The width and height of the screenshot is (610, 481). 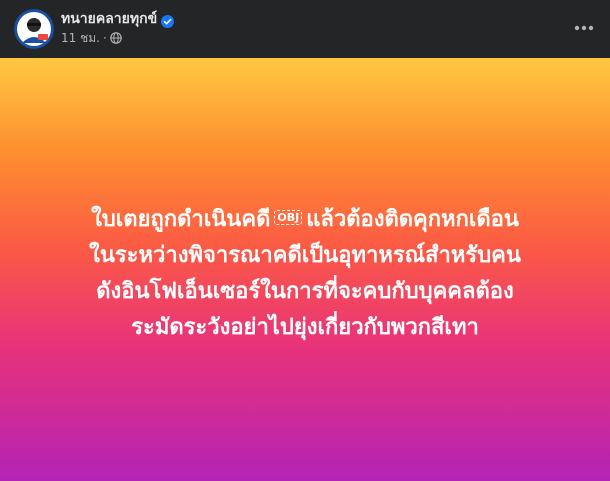 What do you see at coordinates (412, 219) in the screenshot?
I see `post-line-1-end: แล้วต้องติดคุกหกเดือน` at bounding box center [412, 219].